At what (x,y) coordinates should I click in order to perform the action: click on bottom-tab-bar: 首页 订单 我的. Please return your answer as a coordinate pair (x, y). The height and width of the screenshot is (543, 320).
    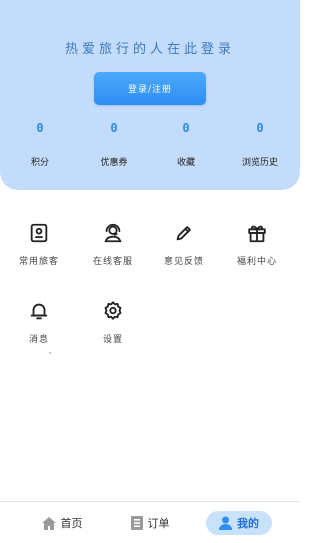
    Looking at the image, I should click on (150, 522).